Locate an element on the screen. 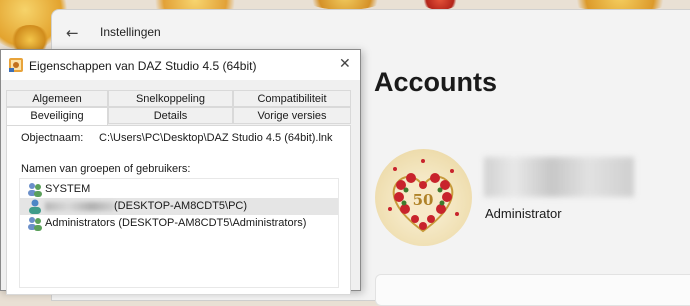  account-role: Administrator is located at coordinates (523, 213).